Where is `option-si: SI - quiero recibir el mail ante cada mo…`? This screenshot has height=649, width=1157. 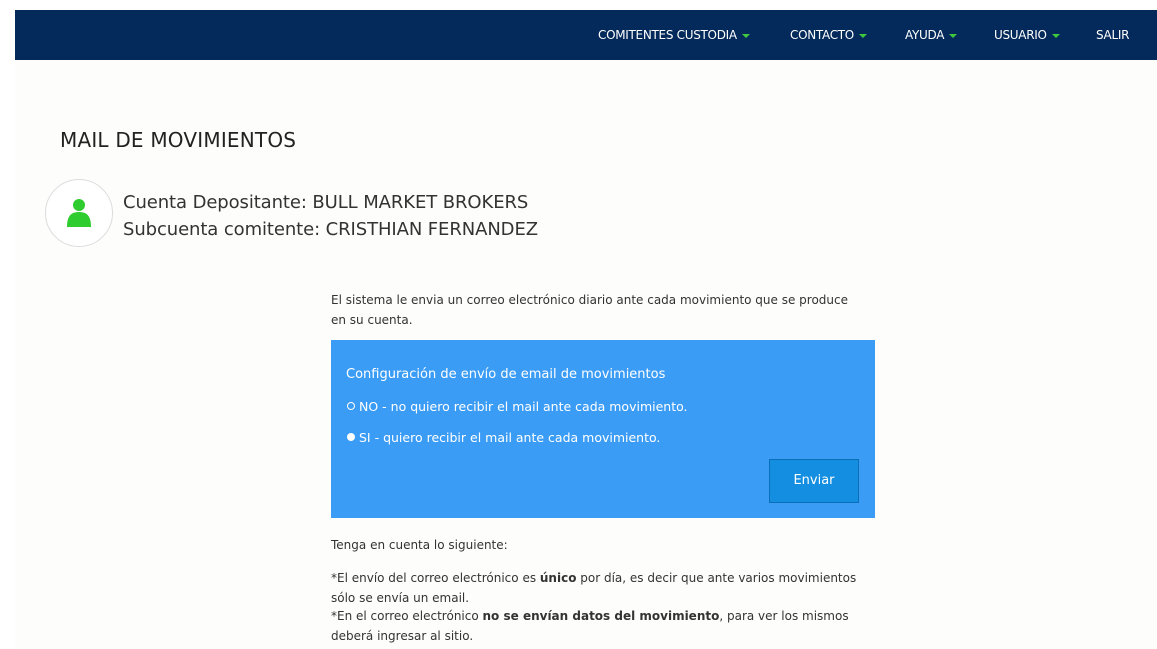 option-si: SI - quiero recibir el mail ante cada mo… is located at coordinates (503, 437).